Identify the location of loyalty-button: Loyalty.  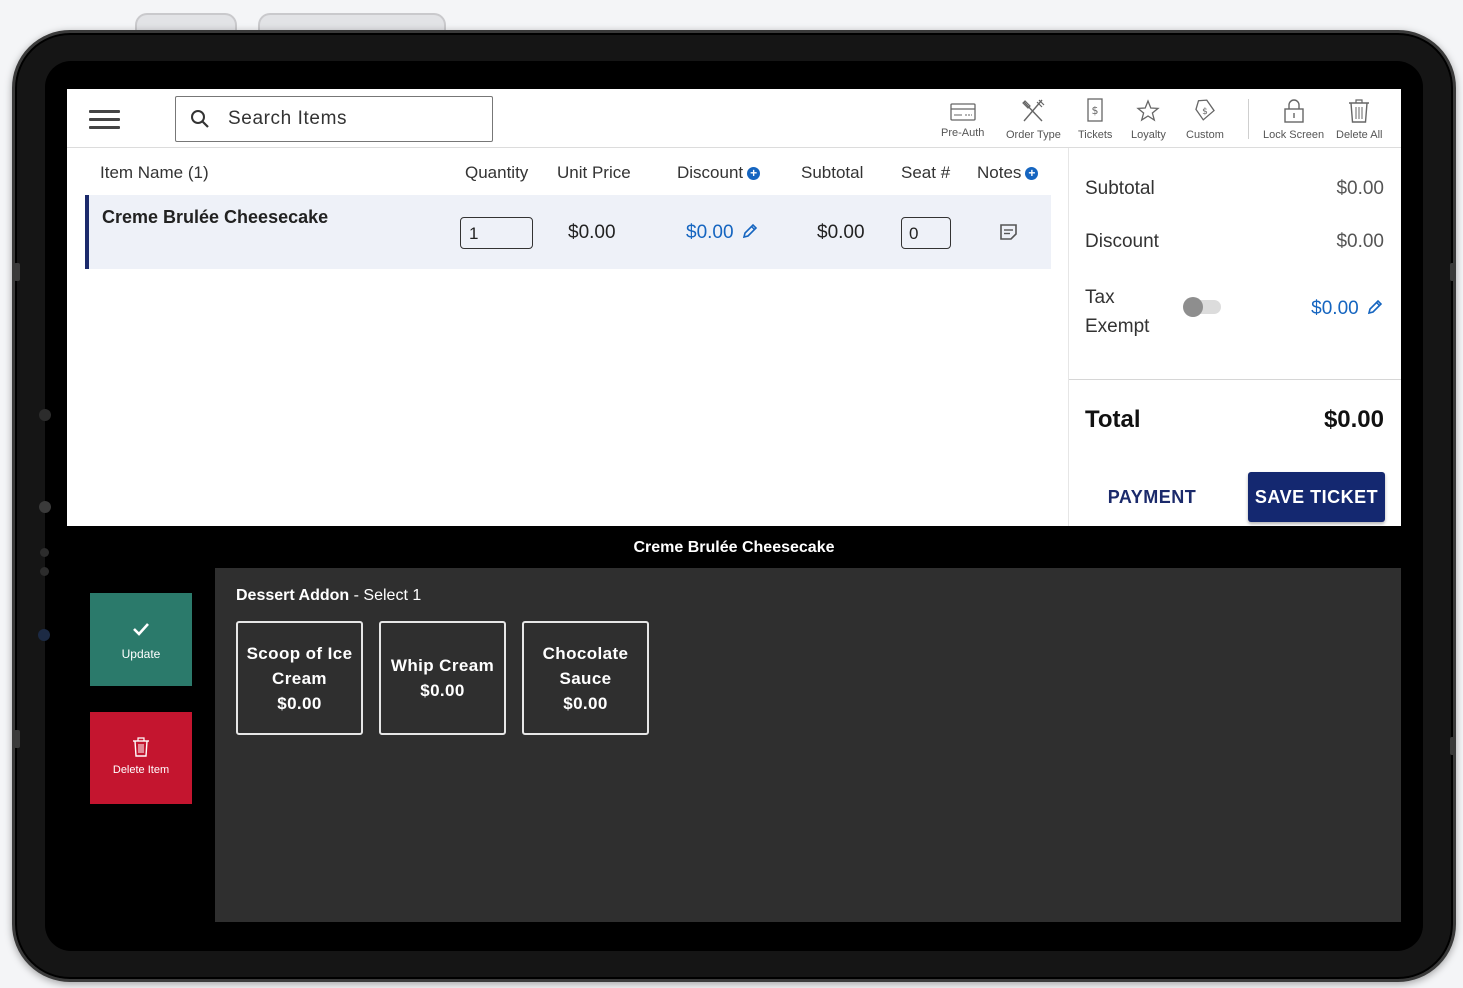
(1148, 119).